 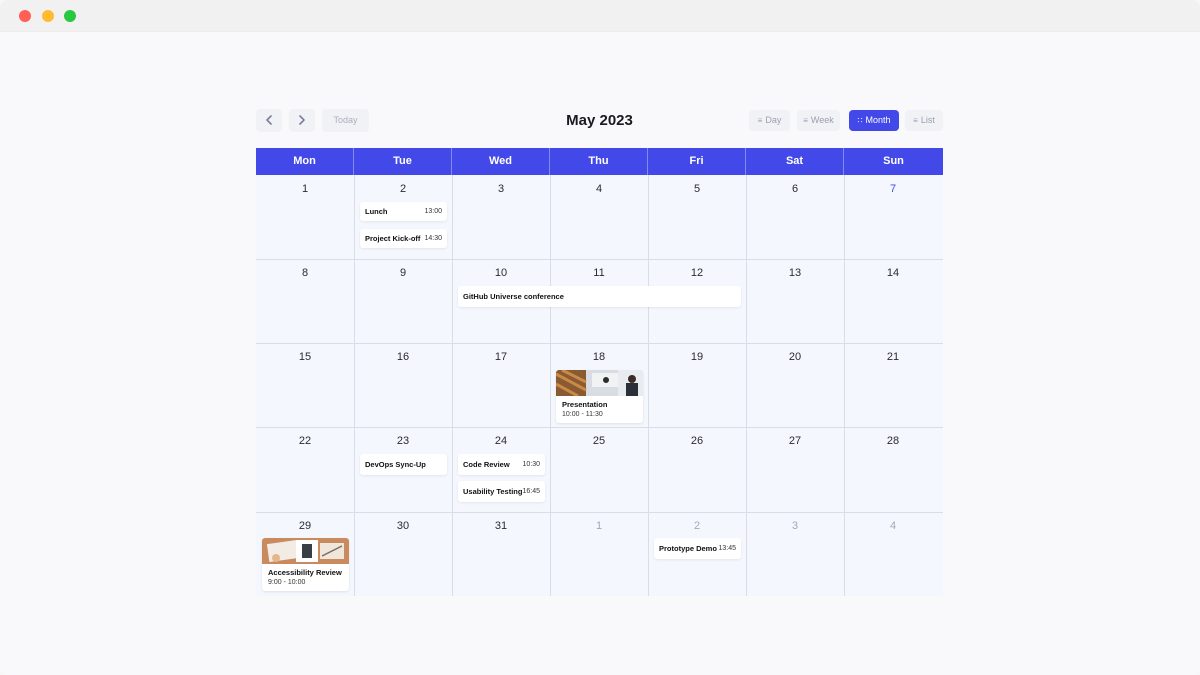 I want to click on calendar-toolbar: Today May 2023 ≡ Day ≡ Week ∷ Month ≡ List, so click(x=599, y=120).